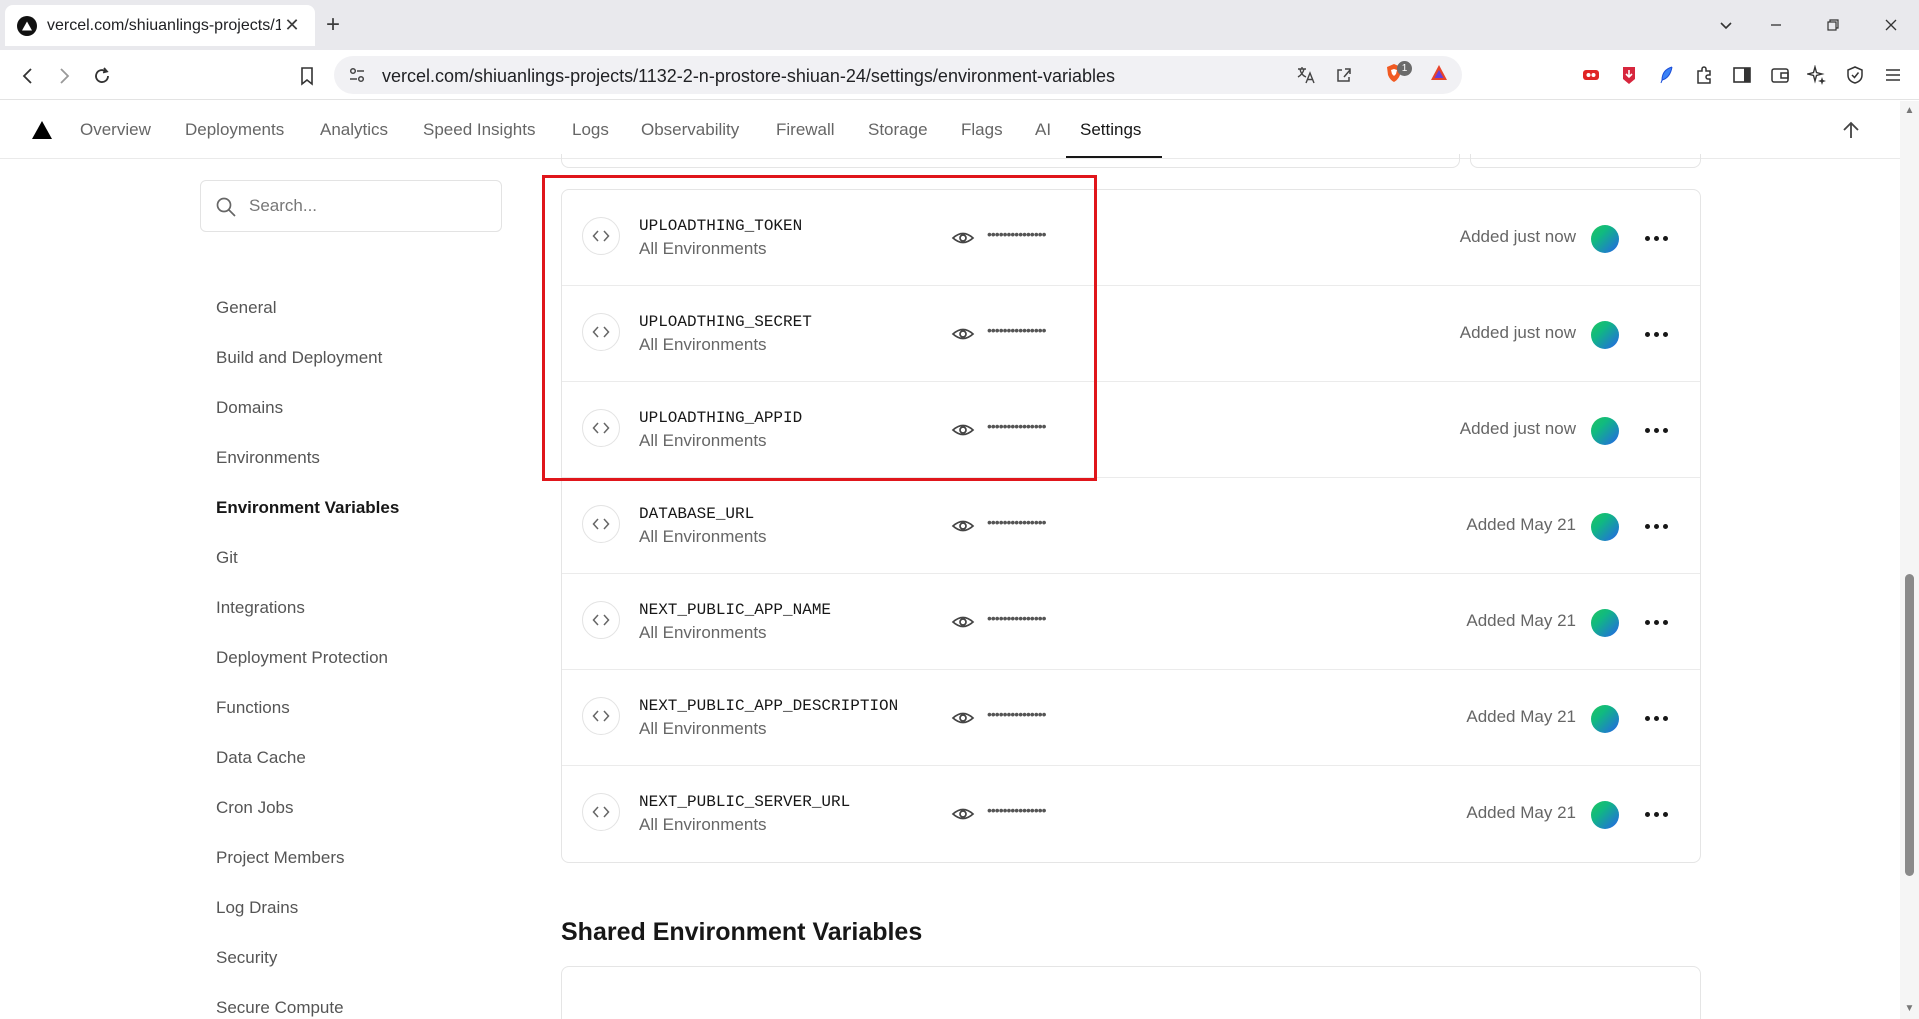 This screenshot has height=1019, width=1919. I want to click on sidebar-item-general: General, so click(246, 308).